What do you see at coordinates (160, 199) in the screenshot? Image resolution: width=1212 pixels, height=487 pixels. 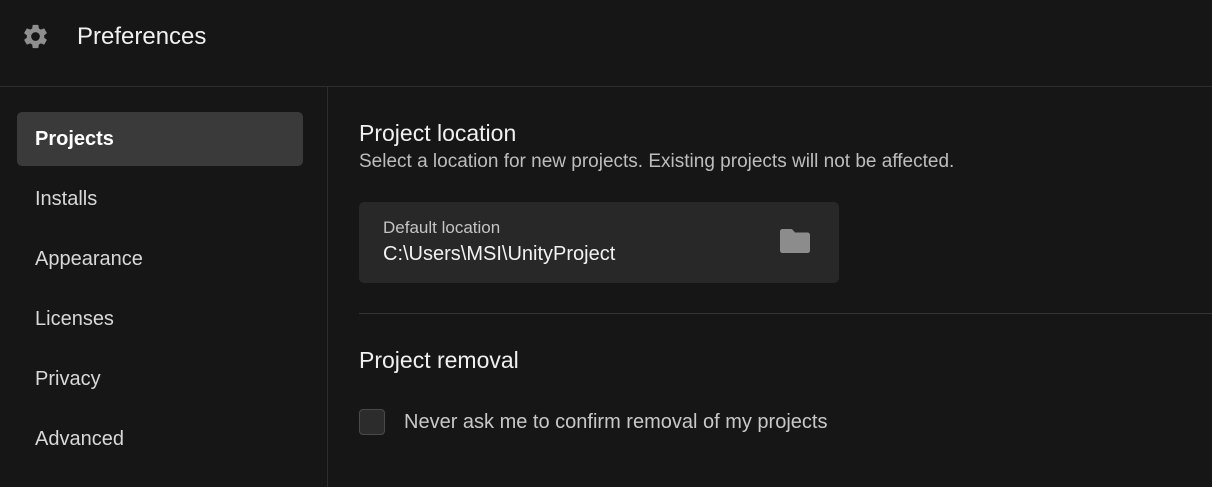 I see `sidebar-item-installs: Installs` at bounding box center [160, 199].